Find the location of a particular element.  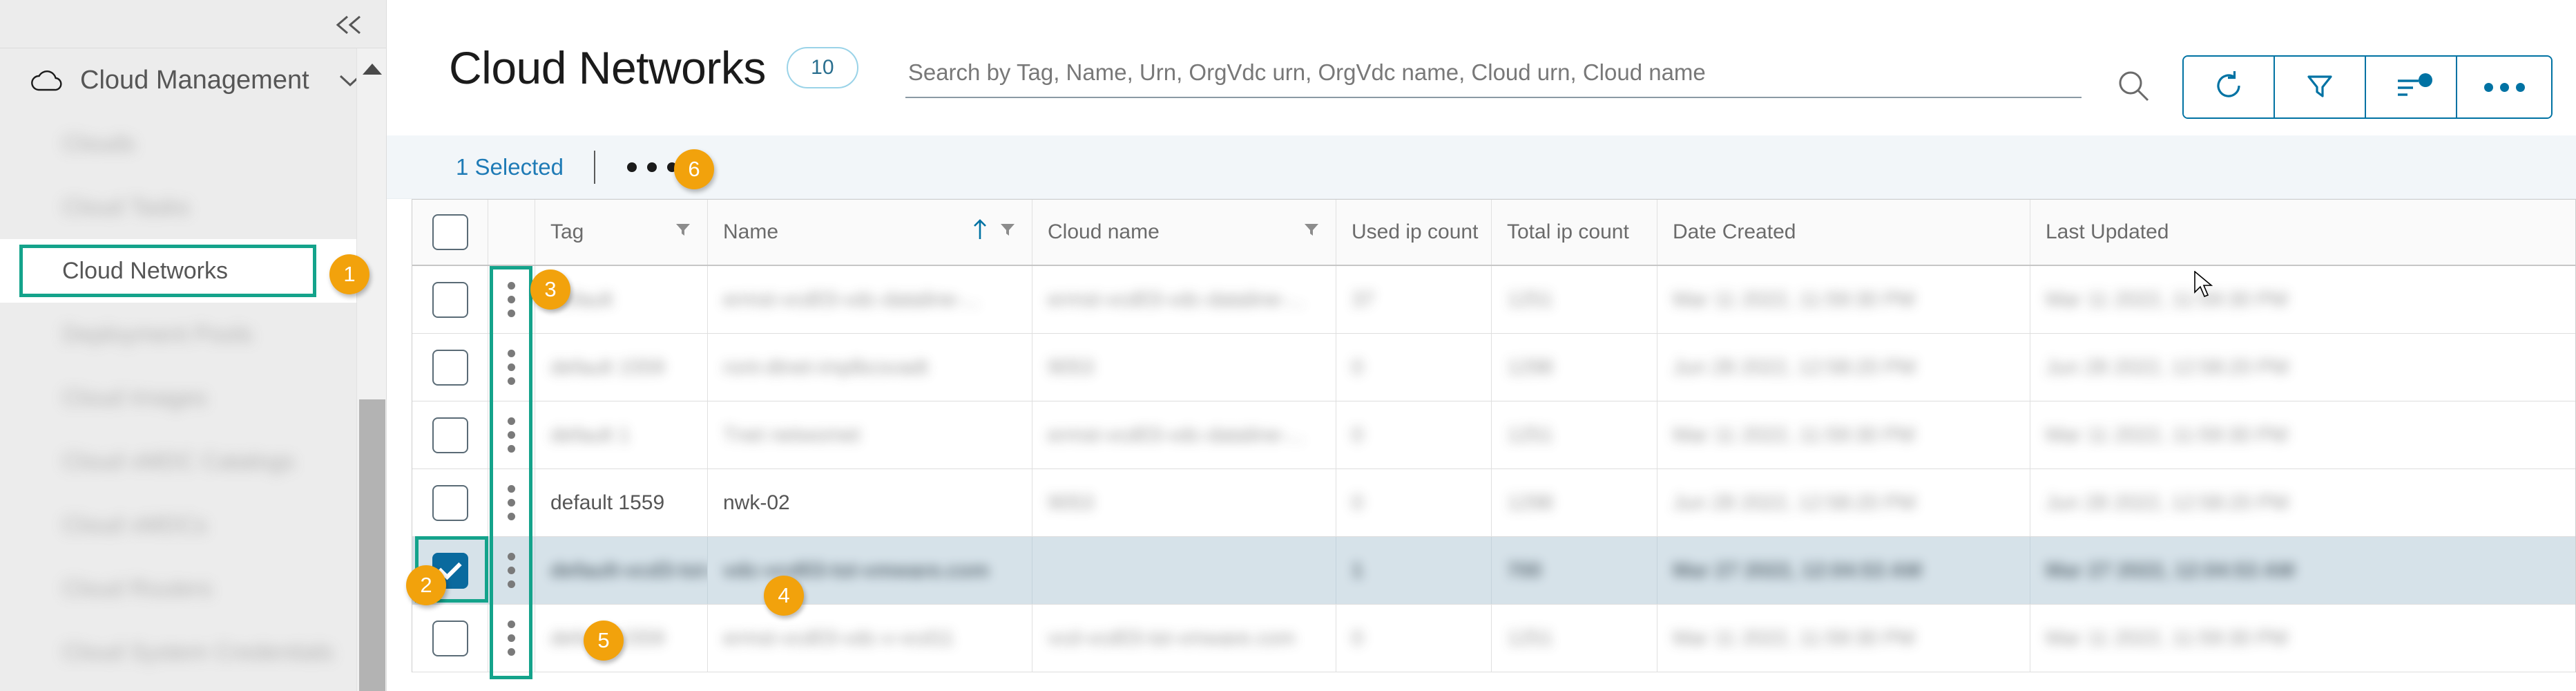

sidebar-header is located at coordinates (193, 24).